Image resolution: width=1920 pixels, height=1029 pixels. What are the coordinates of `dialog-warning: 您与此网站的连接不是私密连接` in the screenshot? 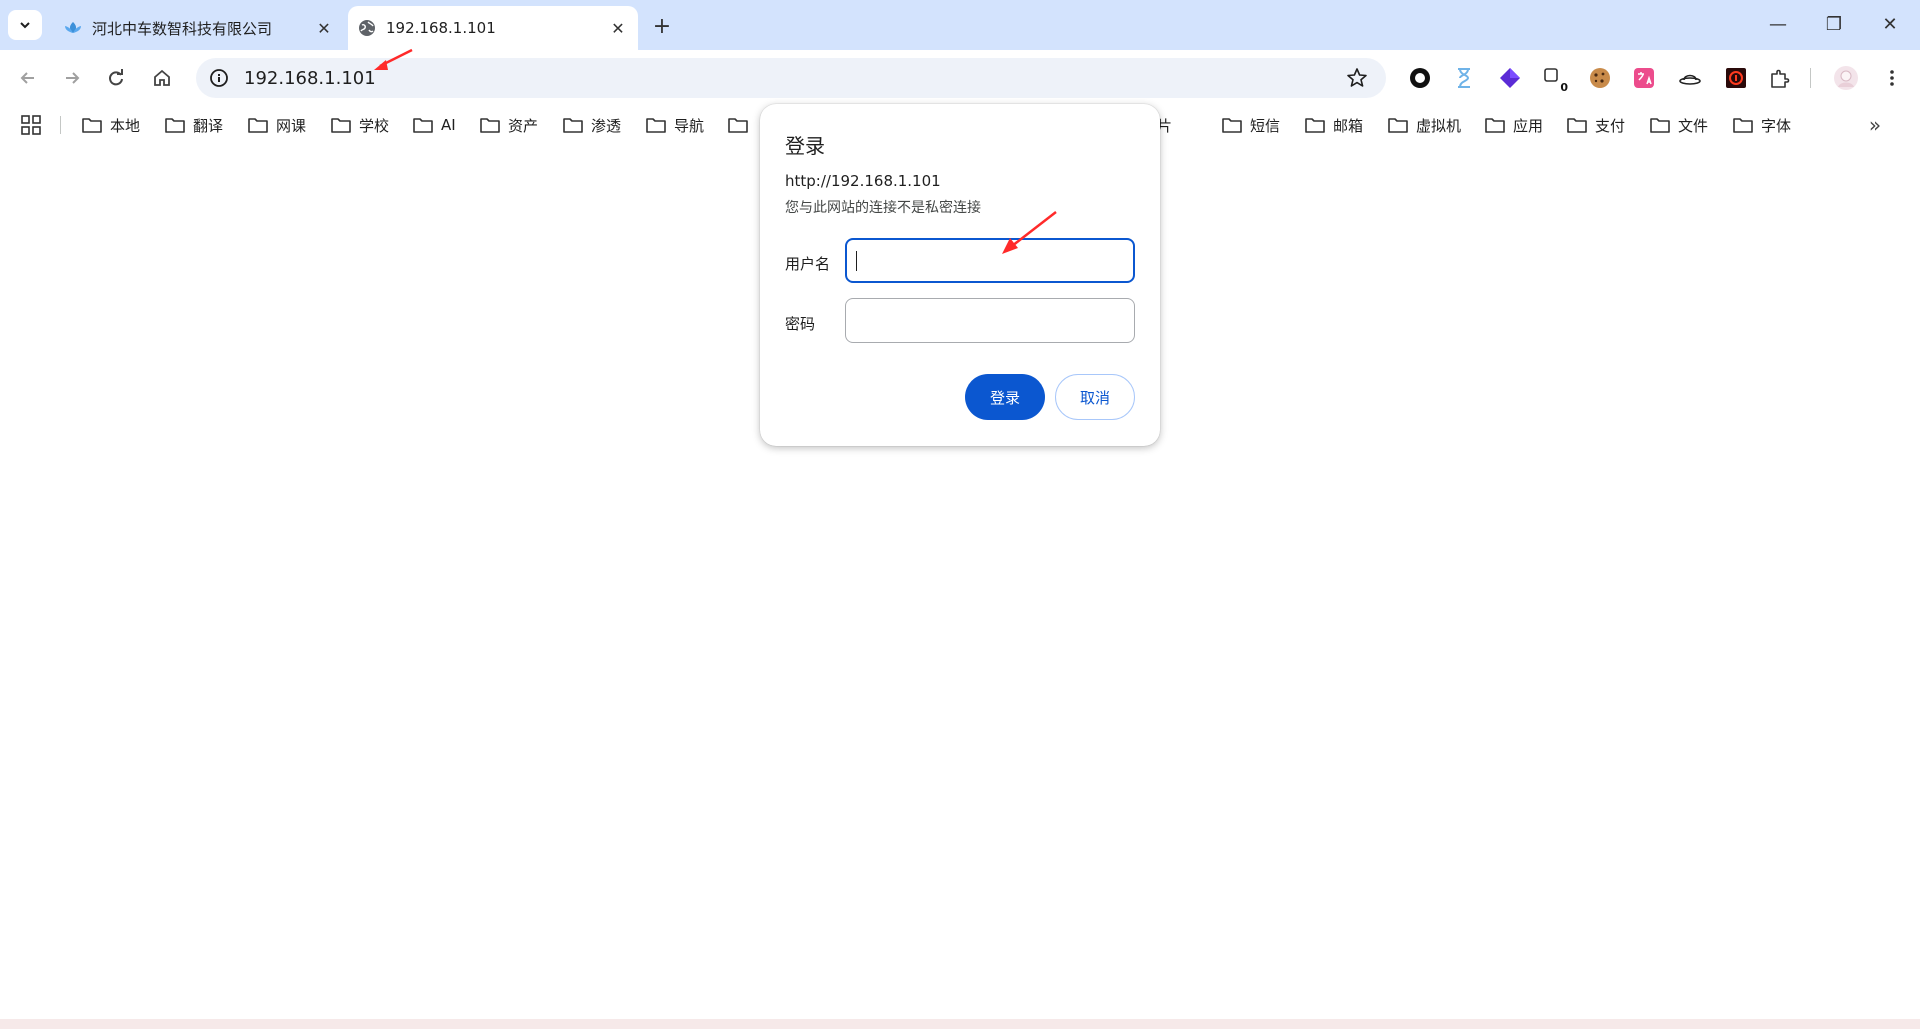 It's located at (883, 208).